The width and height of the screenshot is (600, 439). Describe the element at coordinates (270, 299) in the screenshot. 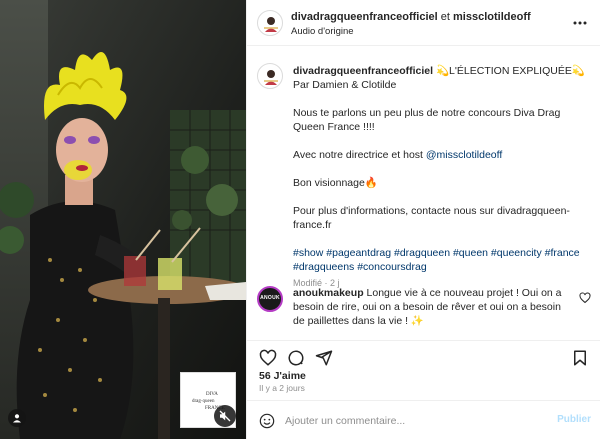

I see `comment-avatar: ANOUK` at that location.